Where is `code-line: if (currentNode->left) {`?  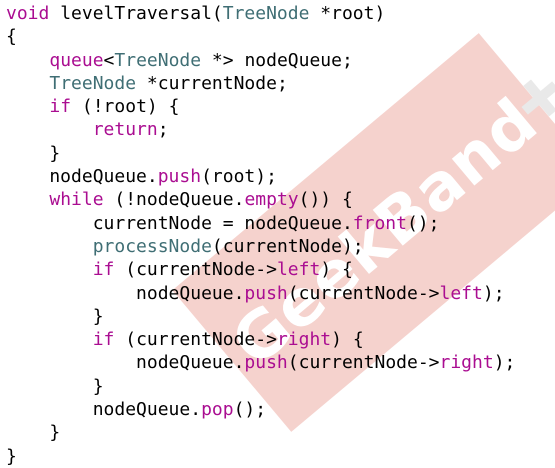 code-line: if (currentNode->left) { is located at coordinates (260, 269).